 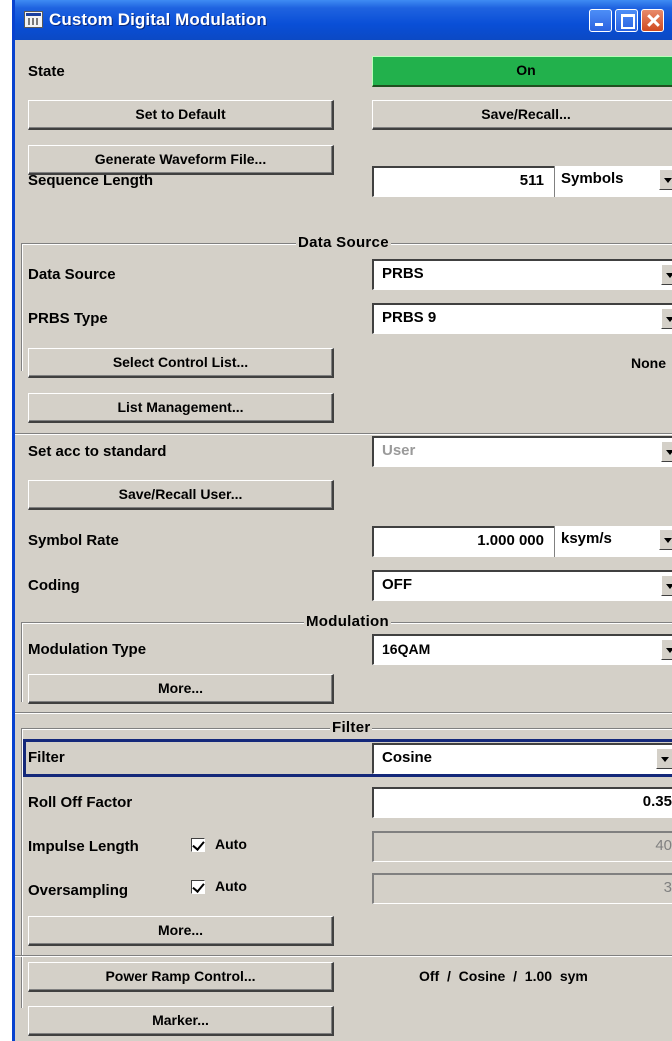 What do you see at coordinates (231, 886) in the screenshot?
I see `oversampling-auto-label: Auto` at bounding box center [231, 886].